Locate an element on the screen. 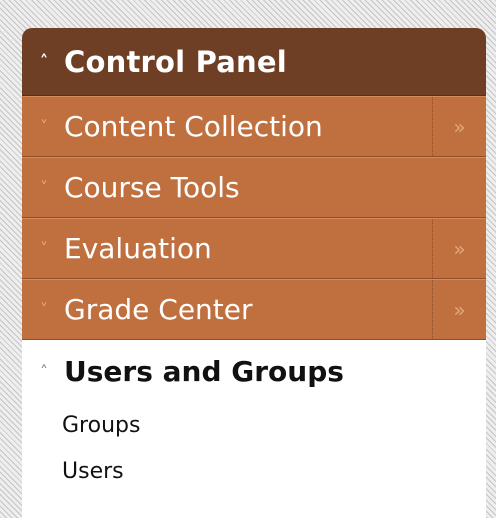 This screenshot has height=518, width=496. menu-item-label: Content Collection is located at coordinates (193, 126).